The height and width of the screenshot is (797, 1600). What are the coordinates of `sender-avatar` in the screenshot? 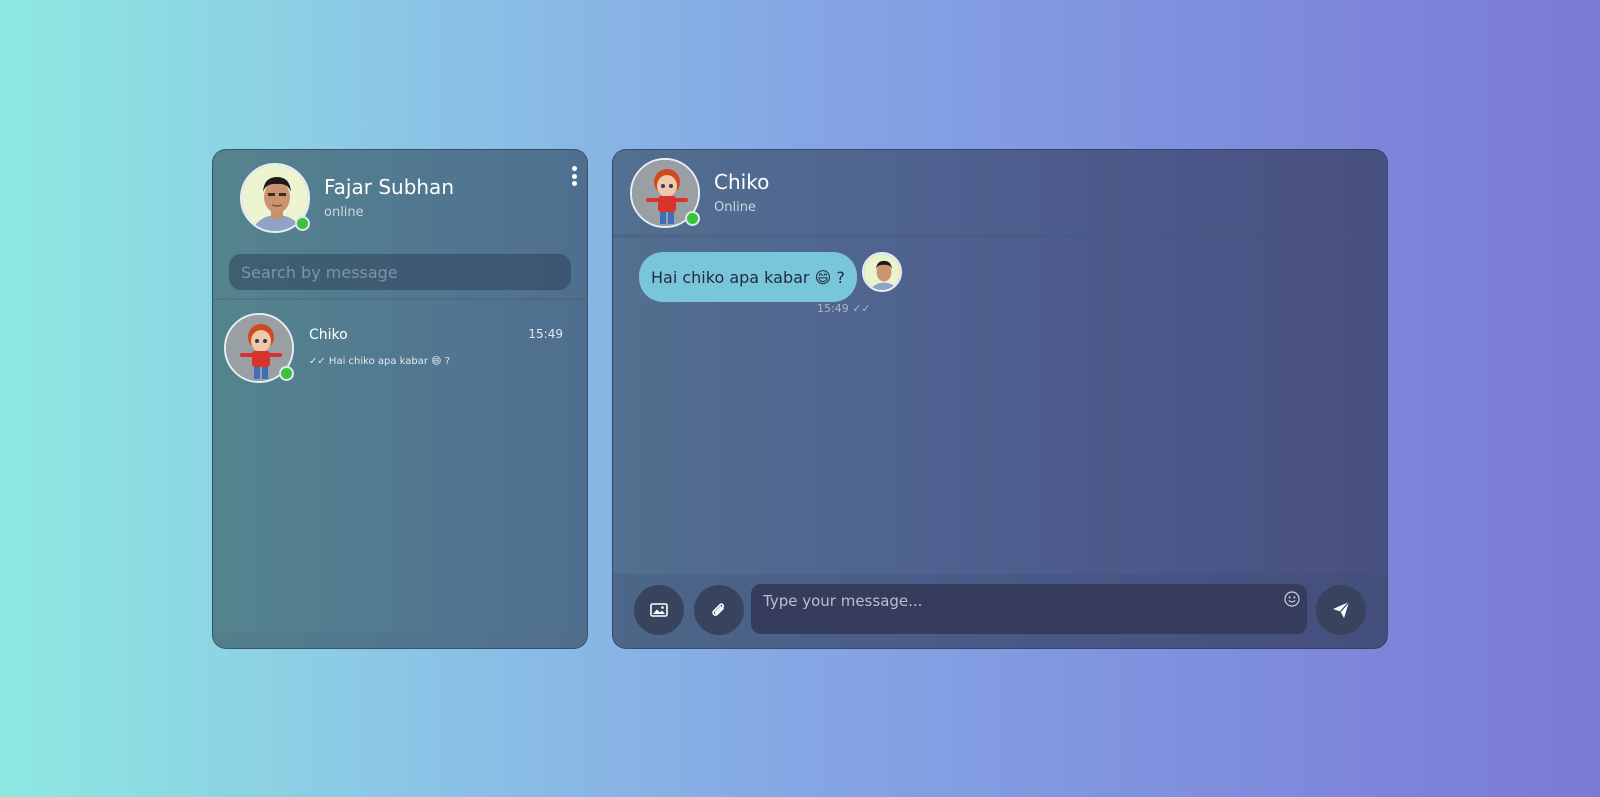 It's located at (882, 272).